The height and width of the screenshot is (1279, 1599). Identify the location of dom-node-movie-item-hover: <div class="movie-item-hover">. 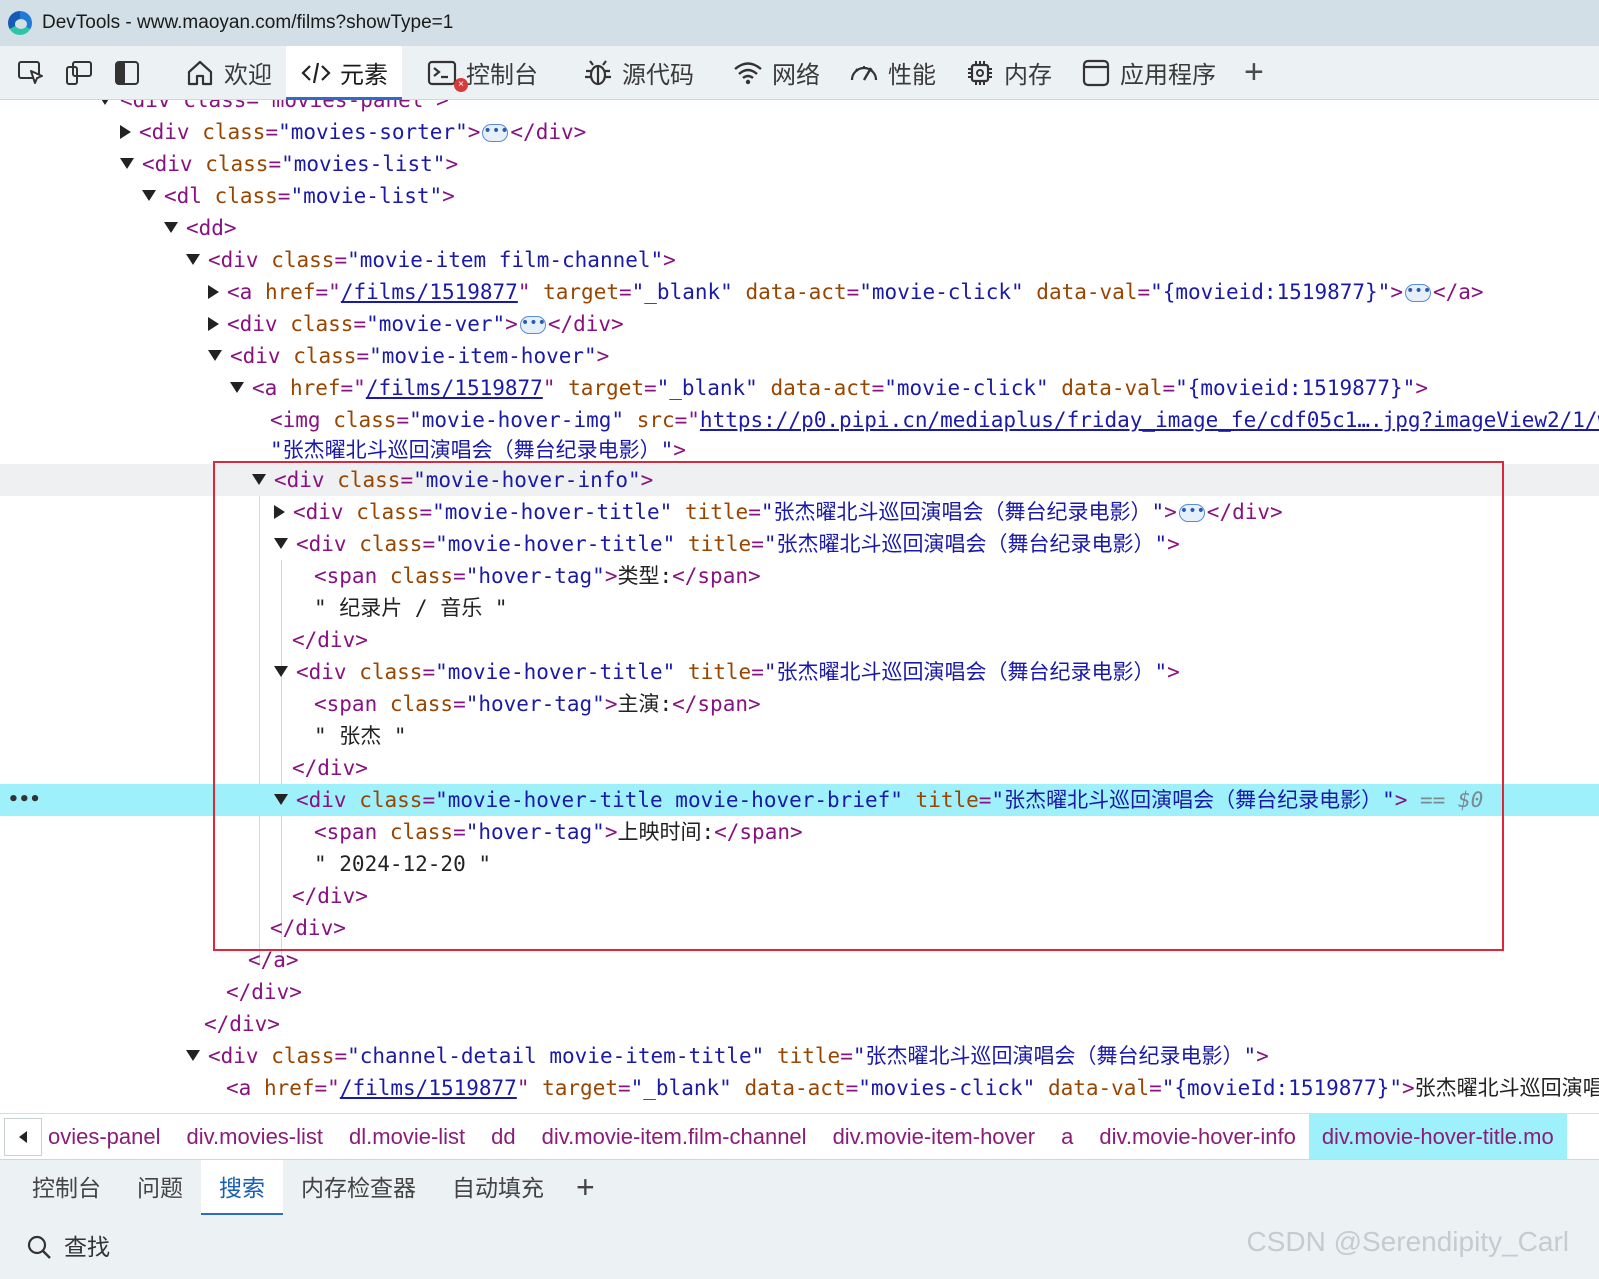
(799, 356).